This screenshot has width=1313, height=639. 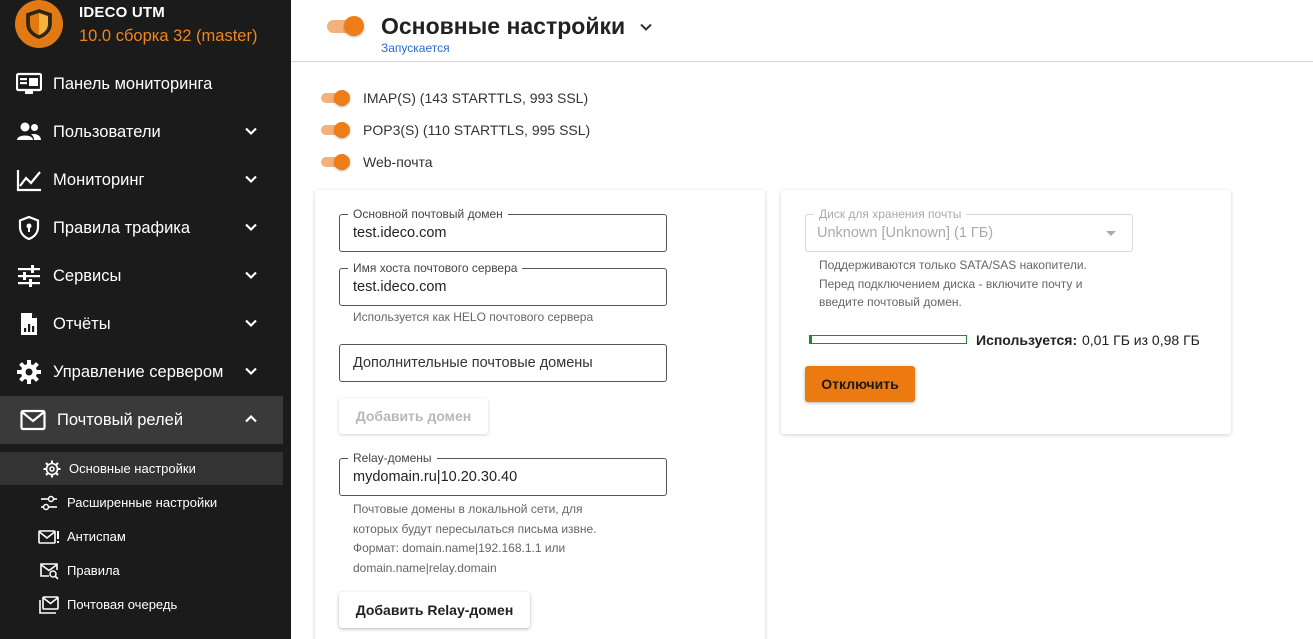 I want to click on relay-domains-field: Relay-домены mydomain.ru|10.20.30.40, so click(x=503, y=473).